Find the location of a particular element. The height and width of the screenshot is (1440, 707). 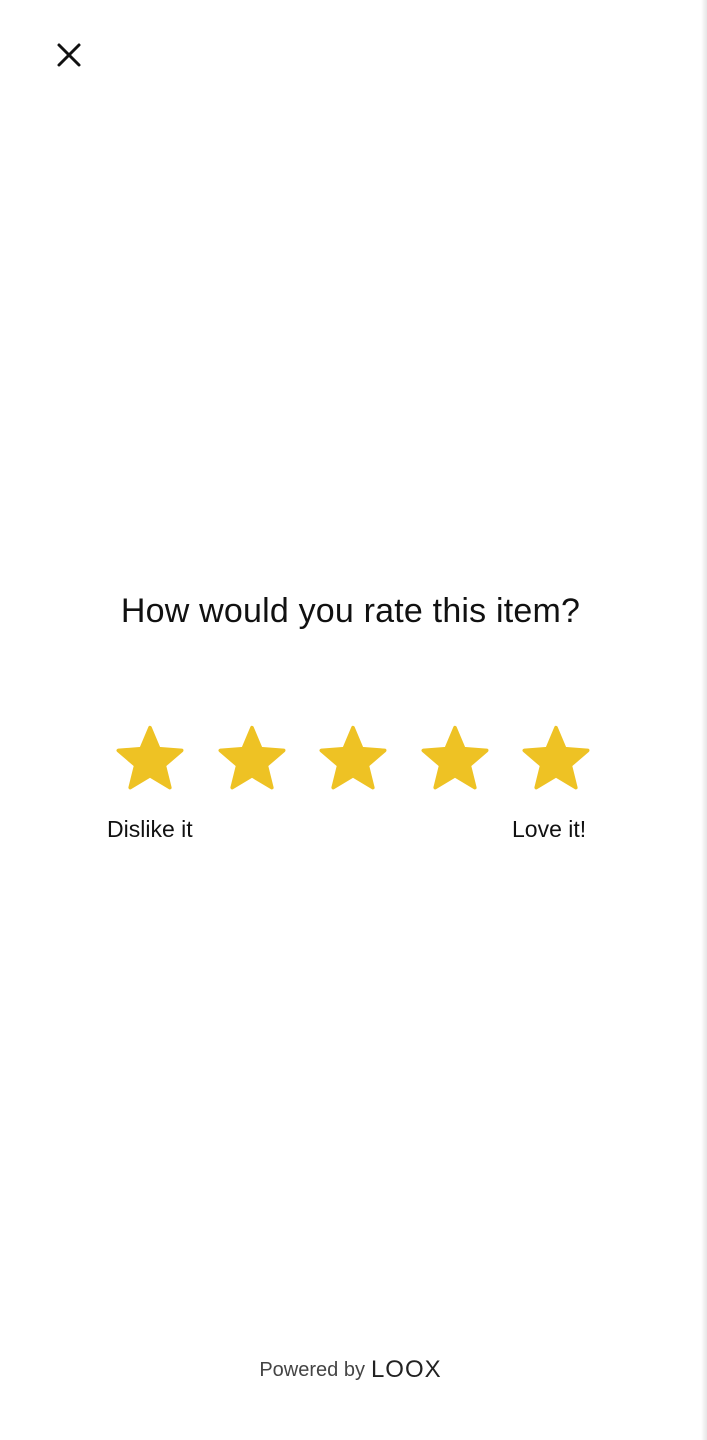

high-rating-label: Love it! is located at coordinates (549, 829).